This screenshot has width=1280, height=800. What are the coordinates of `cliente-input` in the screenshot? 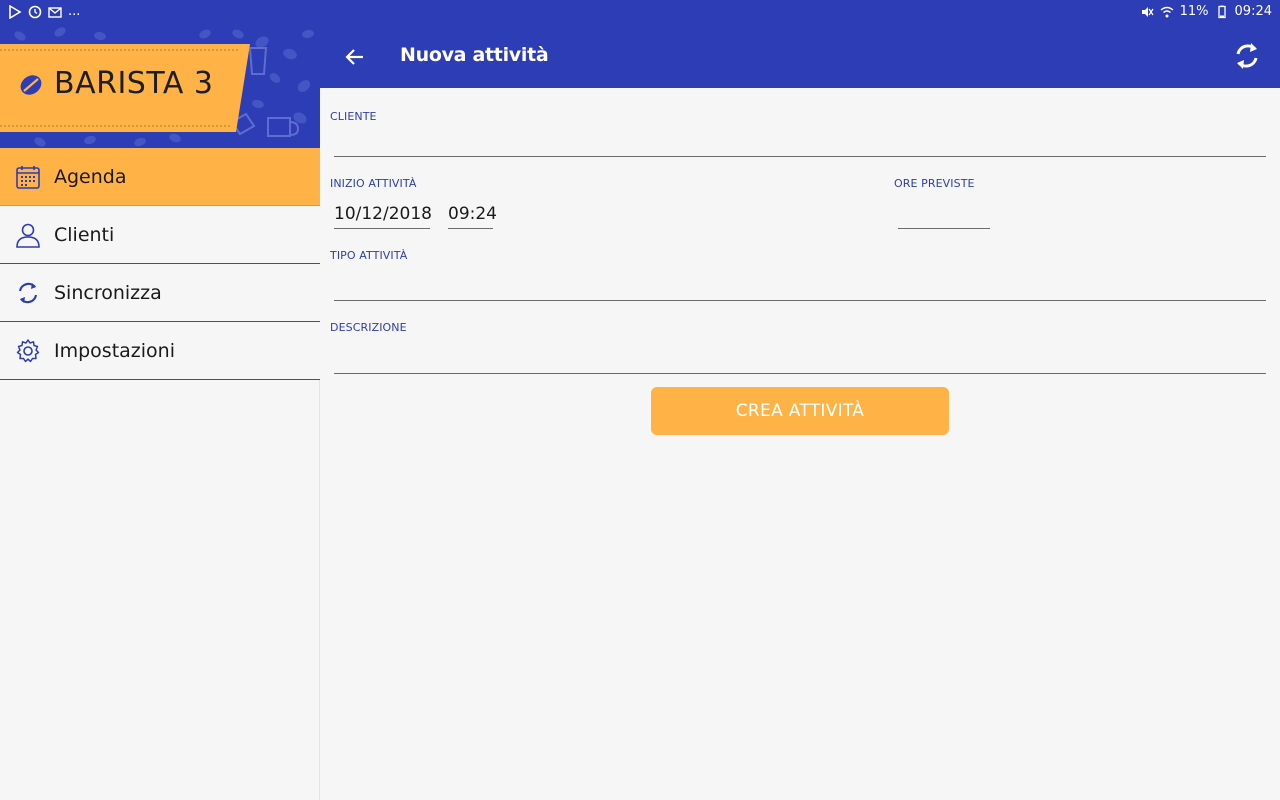 It's located at (800, 142).